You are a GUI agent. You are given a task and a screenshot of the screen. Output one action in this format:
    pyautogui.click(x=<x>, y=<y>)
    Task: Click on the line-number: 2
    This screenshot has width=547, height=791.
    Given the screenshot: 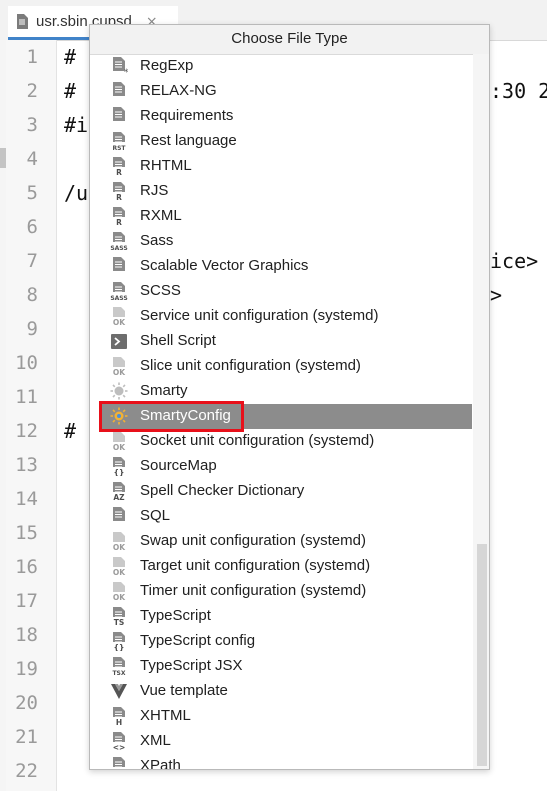 What is the action you would take?
    pyautogui.click(x=32, y=91)
    